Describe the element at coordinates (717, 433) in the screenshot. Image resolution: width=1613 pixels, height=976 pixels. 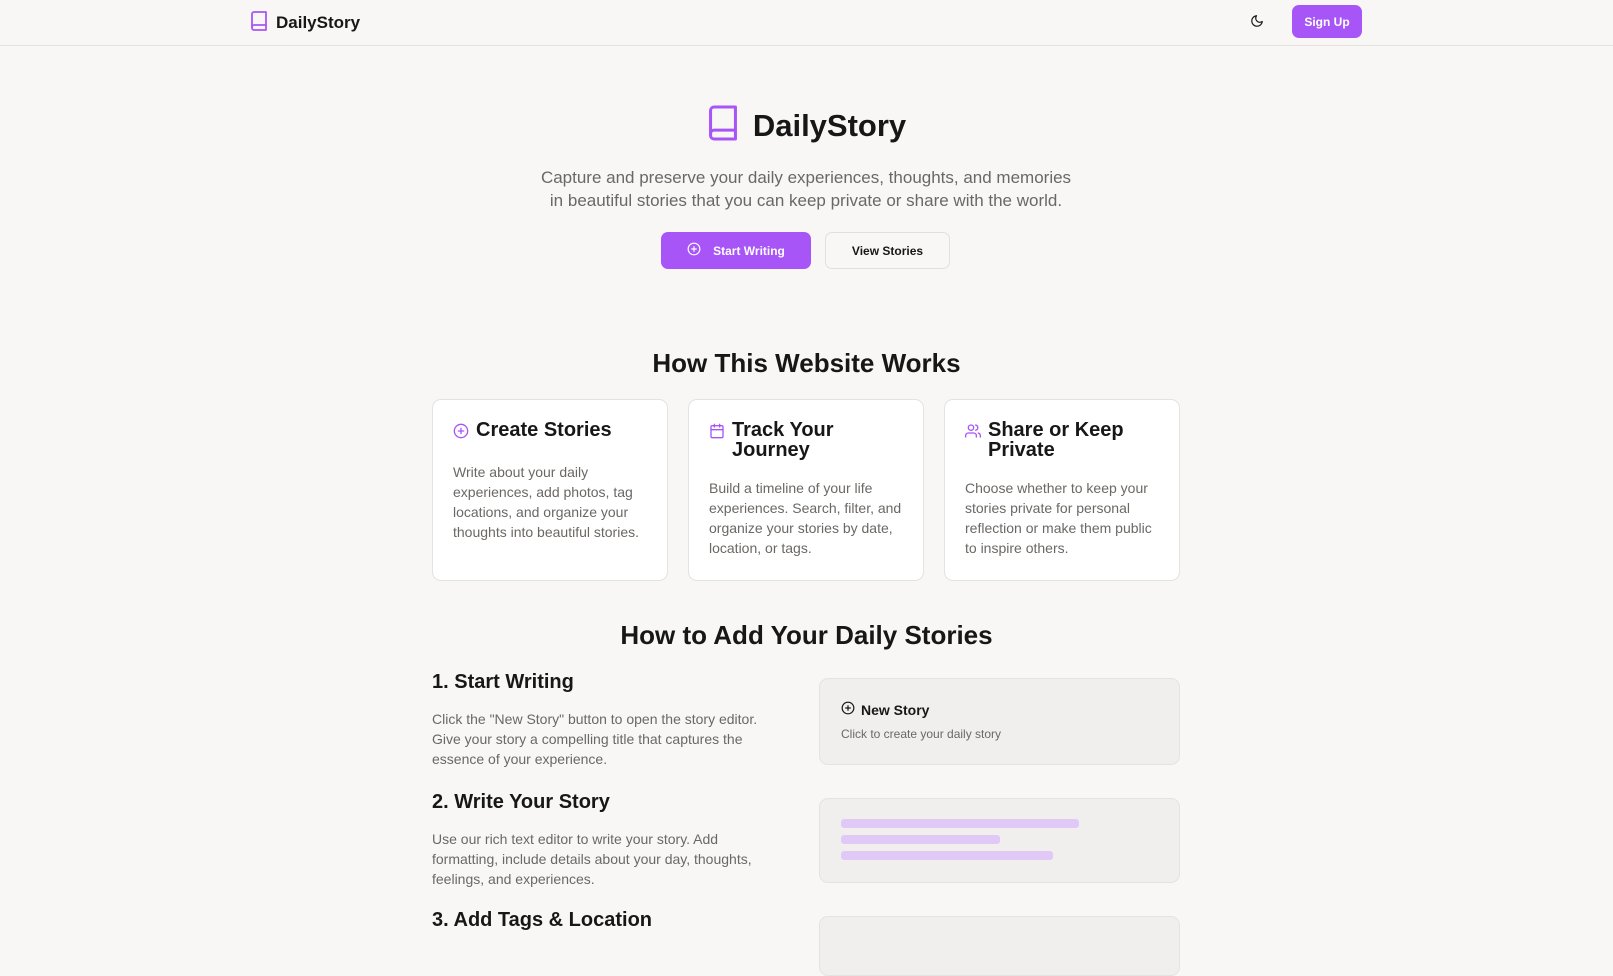
I see `calendar-icon` at that location.